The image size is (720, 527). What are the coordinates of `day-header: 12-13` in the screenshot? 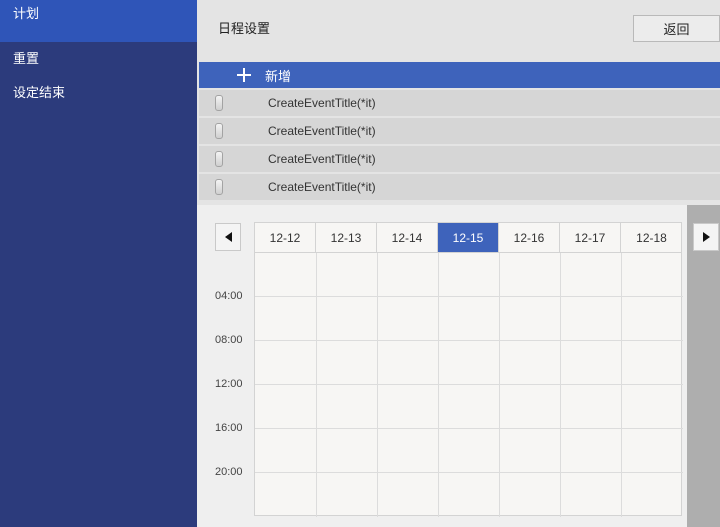 It's located at (346, 238).